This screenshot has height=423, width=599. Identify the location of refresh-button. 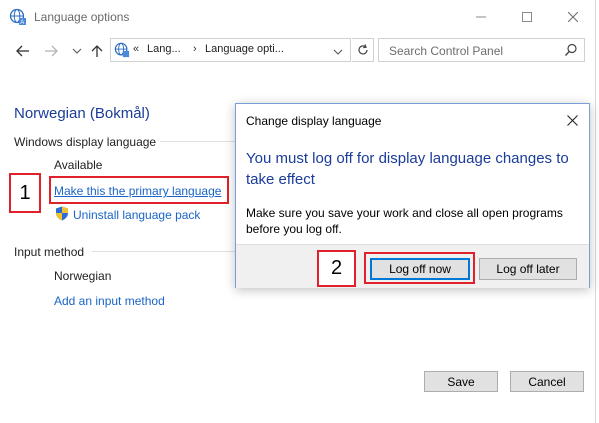
(363, 50).